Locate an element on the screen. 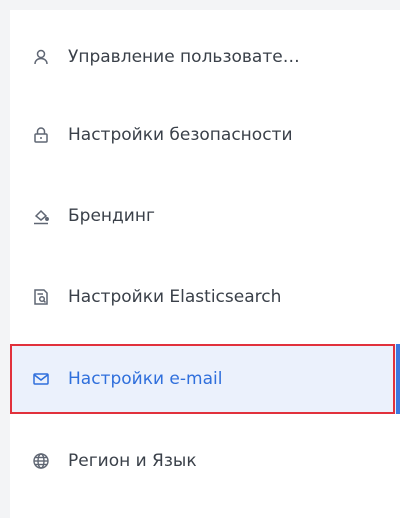 This screenshot has width=400, height=518. sidebar-item-branding: Брендинг is located at coordinates (205, 216).